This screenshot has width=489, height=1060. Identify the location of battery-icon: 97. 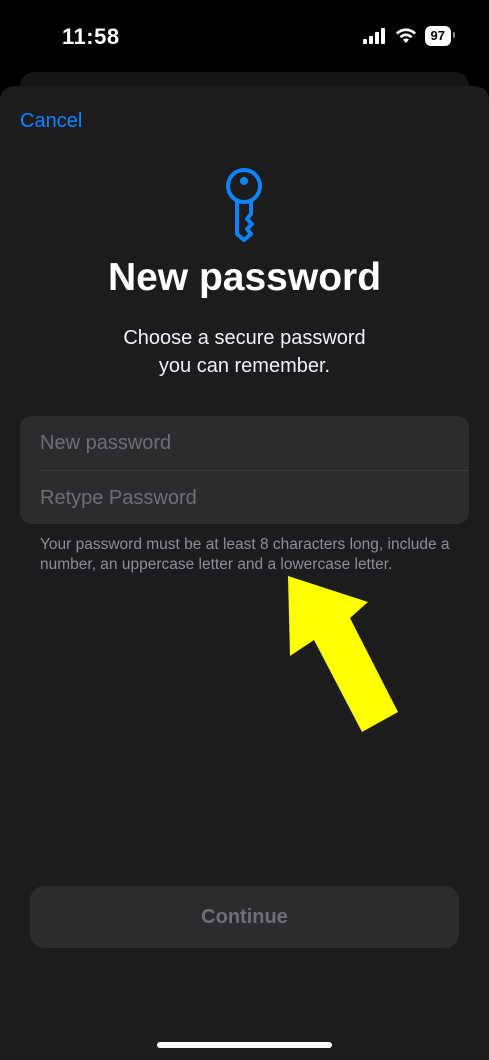
(440, 36).